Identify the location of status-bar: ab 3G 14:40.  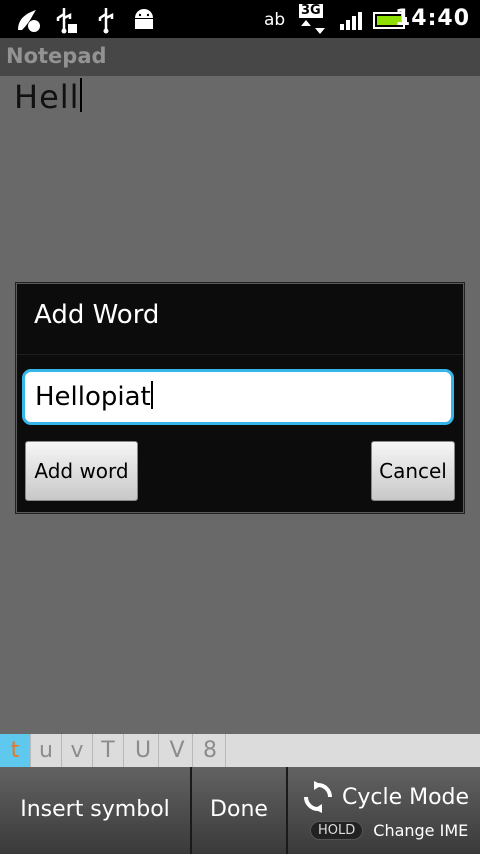
(240, 19).